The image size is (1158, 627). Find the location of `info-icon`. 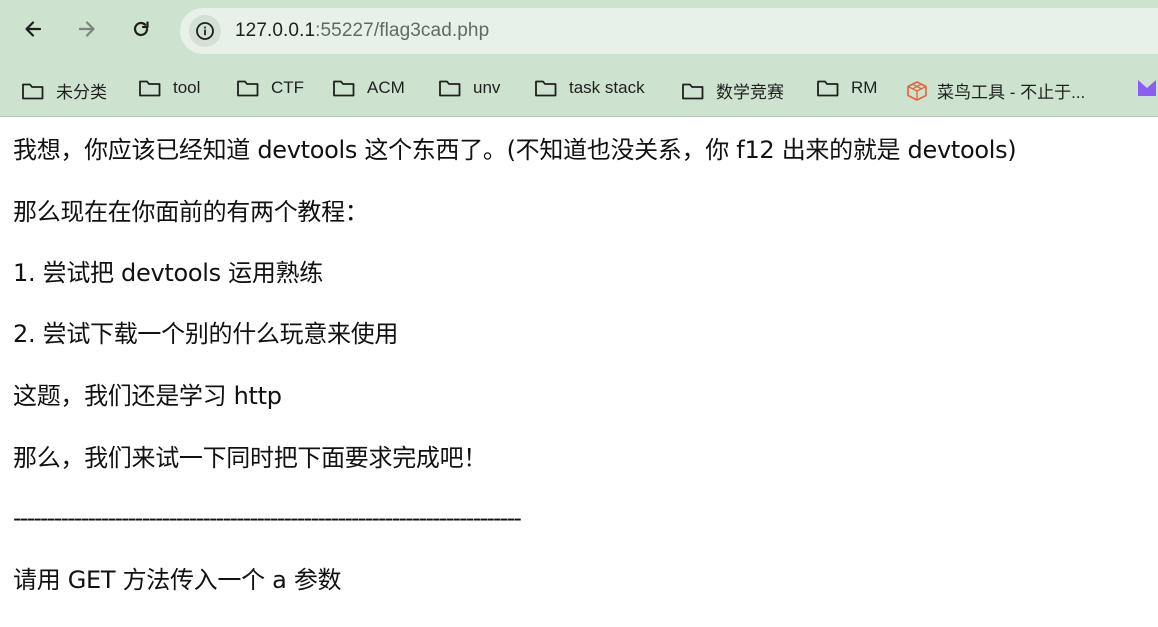

info-icon is located at coordinates (205, 31).